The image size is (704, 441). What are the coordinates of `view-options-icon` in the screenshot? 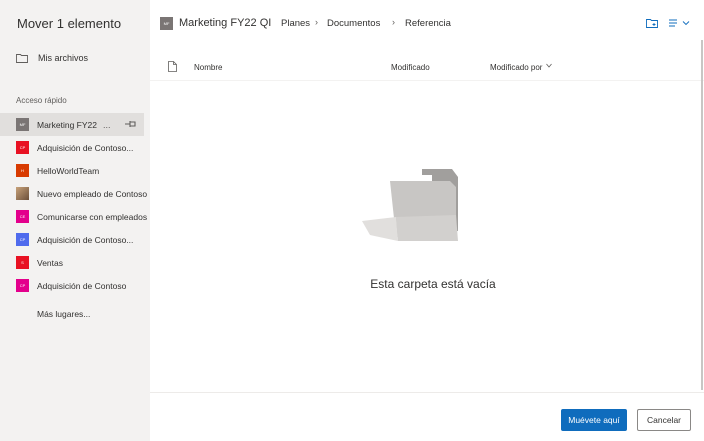 It's located at (680, 23).